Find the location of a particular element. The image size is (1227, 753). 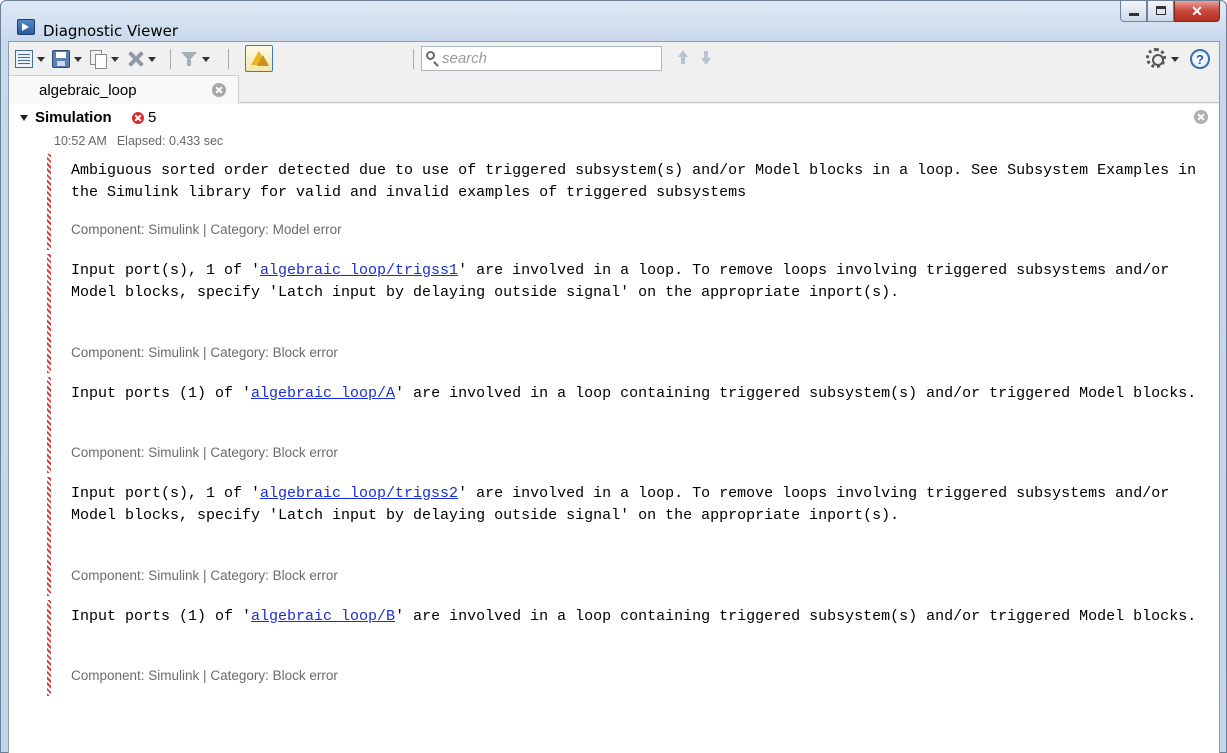

tab-label: algebraic_loop is located at coordinates (88, 90).